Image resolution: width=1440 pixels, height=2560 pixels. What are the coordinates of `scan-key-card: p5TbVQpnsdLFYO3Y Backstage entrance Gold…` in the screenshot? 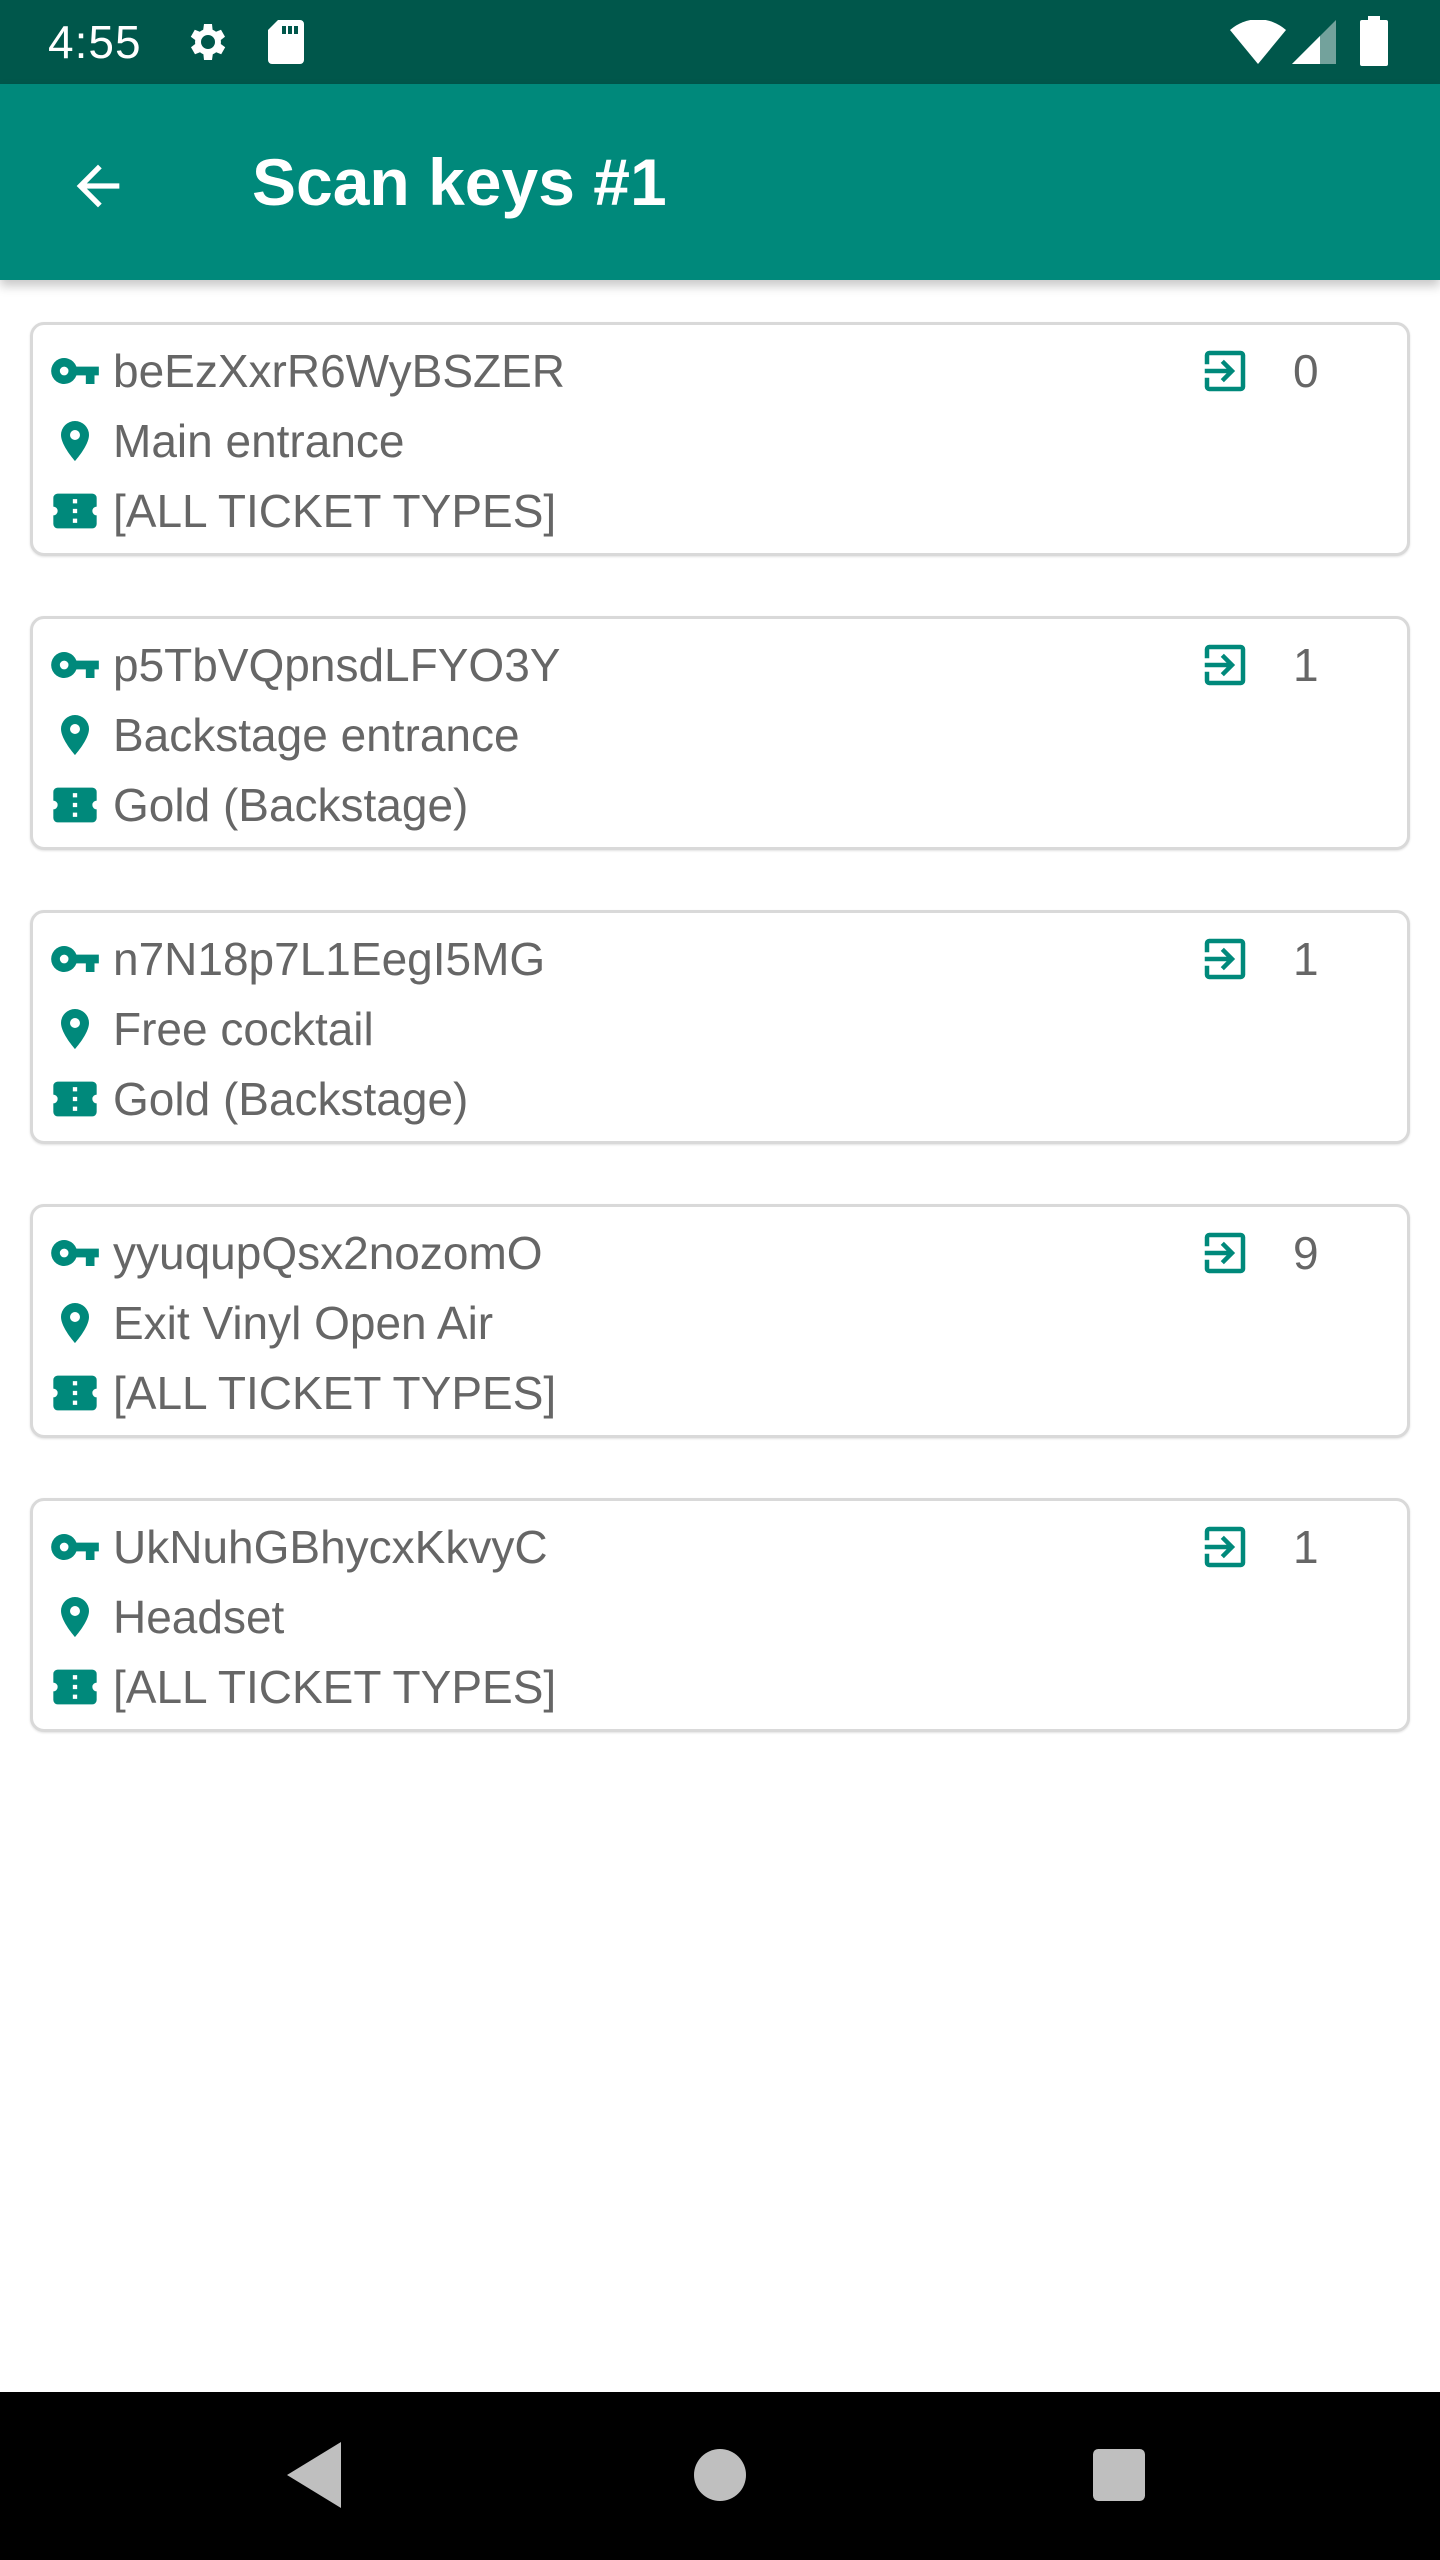 It's located at (720, 733).